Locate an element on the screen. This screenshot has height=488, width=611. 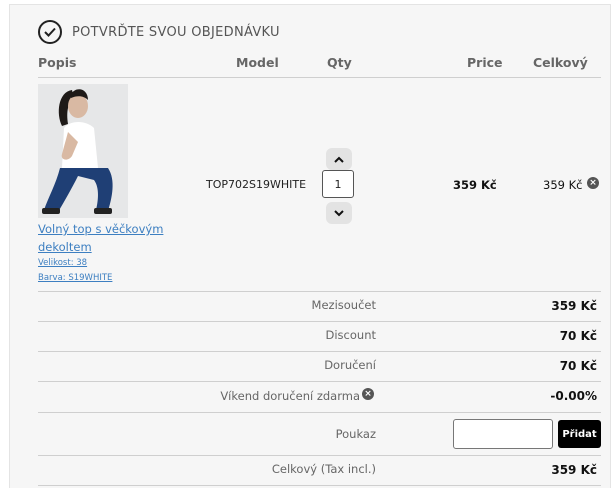
column-description: Popis is located at coordinates (57, 62).